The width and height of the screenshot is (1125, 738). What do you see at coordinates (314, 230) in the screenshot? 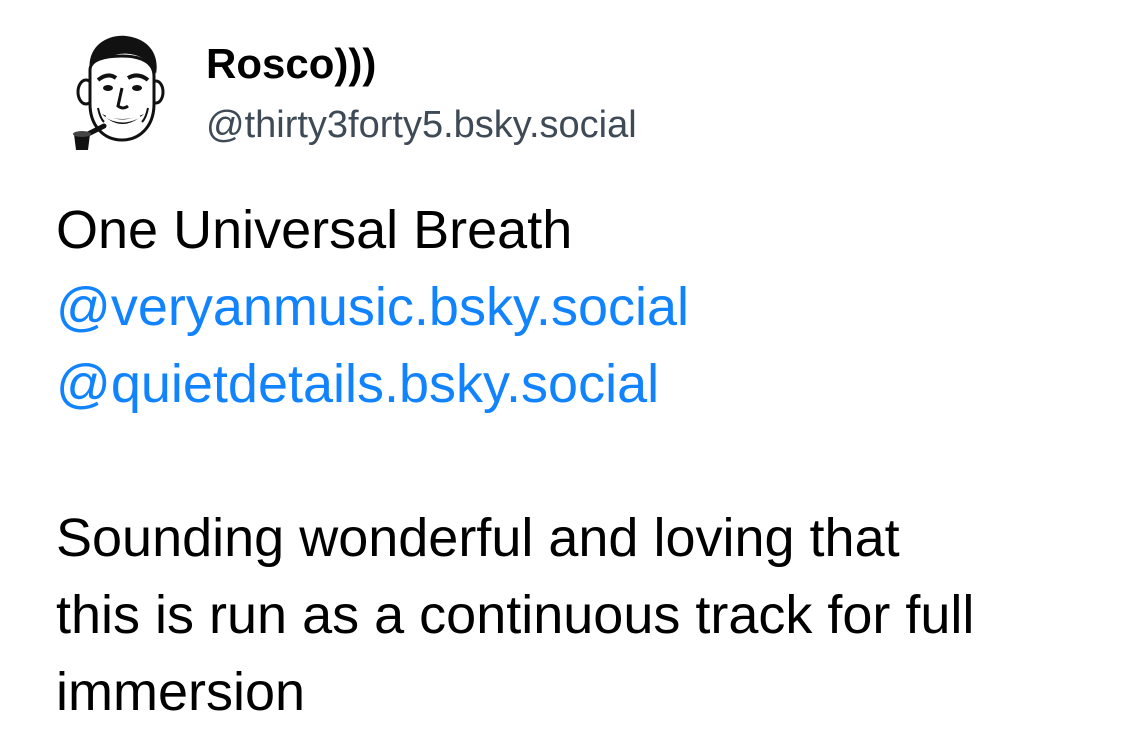
I see `post-title-line: One Universal Breath` at bounding box center [314, 230].